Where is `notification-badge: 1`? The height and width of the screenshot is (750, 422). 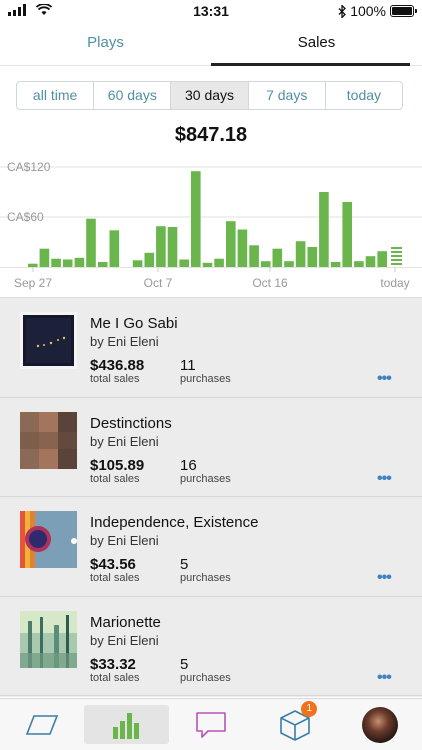 notification-badge: 1 is located at coordinates (309, 709).